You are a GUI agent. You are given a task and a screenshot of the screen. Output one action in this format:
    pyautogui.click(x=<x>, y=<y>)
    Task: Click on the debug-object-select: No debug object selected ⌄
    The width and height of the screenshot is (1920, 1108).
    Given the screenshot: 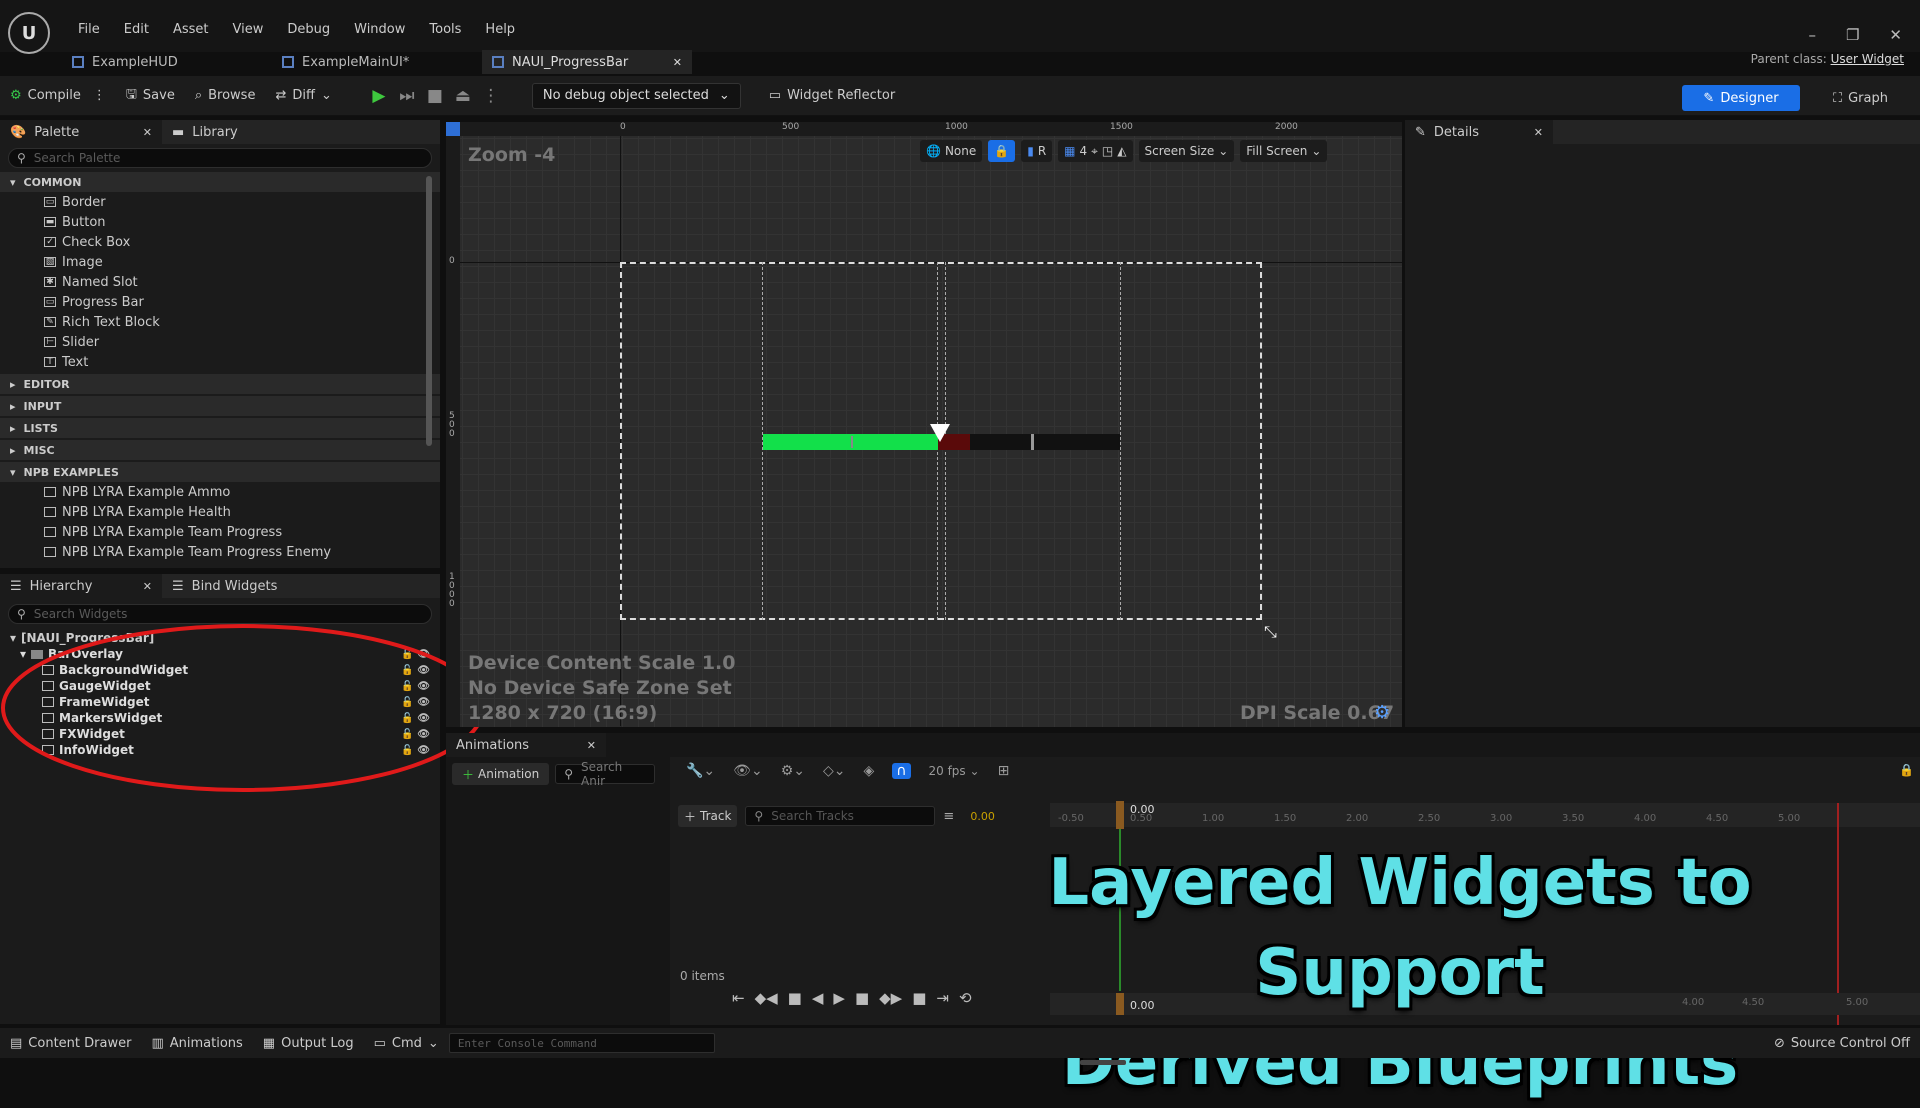 What is the action you would take?
    pyautogui.click(x=636, y=95)
    